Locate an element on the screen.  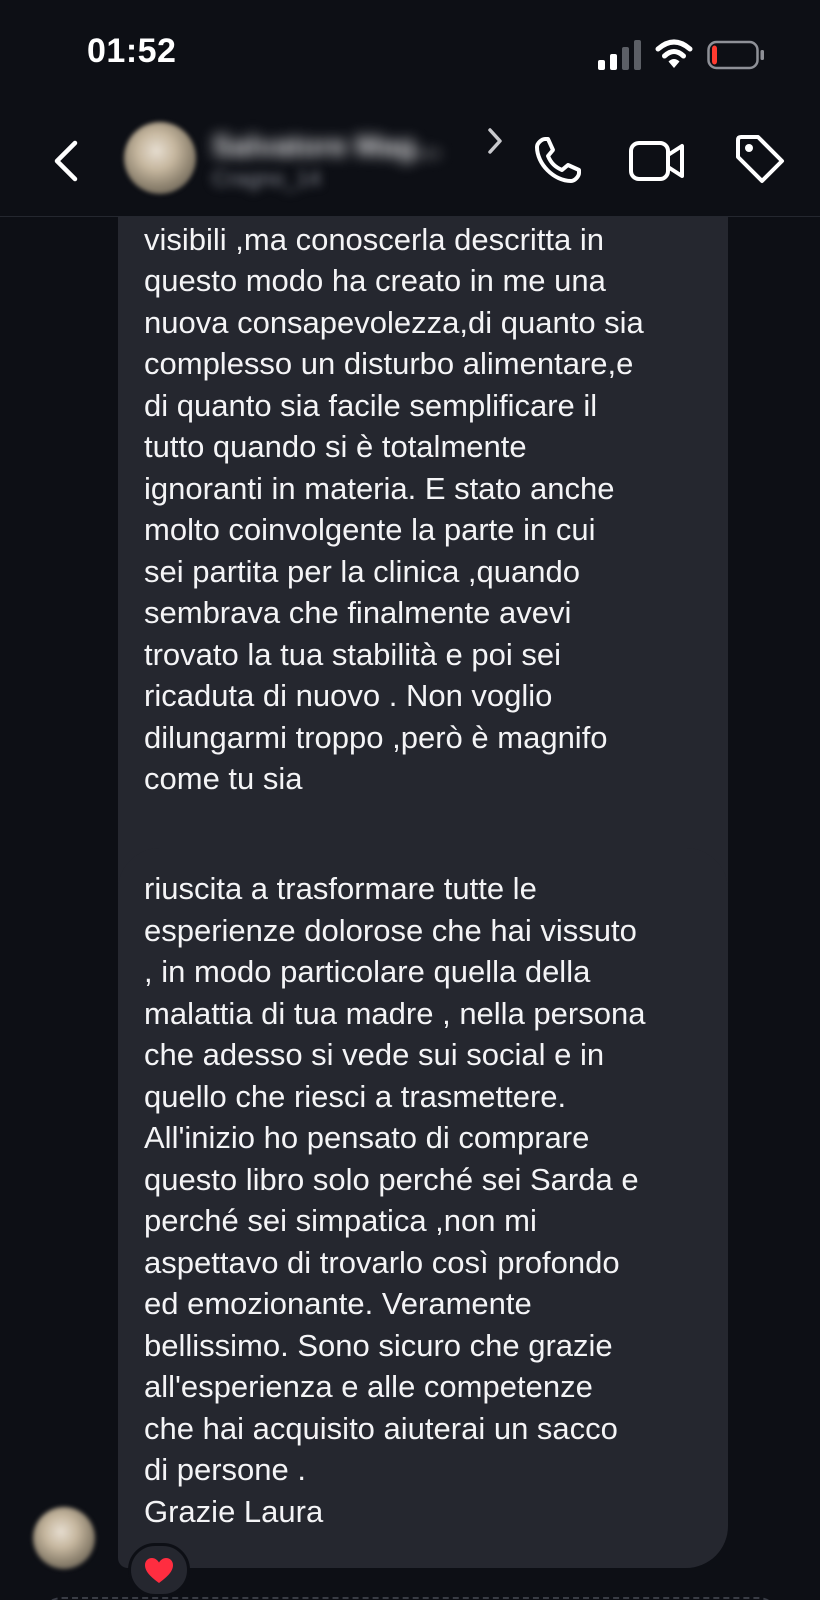
battery-low-icon is located at coordinates (735, 55).